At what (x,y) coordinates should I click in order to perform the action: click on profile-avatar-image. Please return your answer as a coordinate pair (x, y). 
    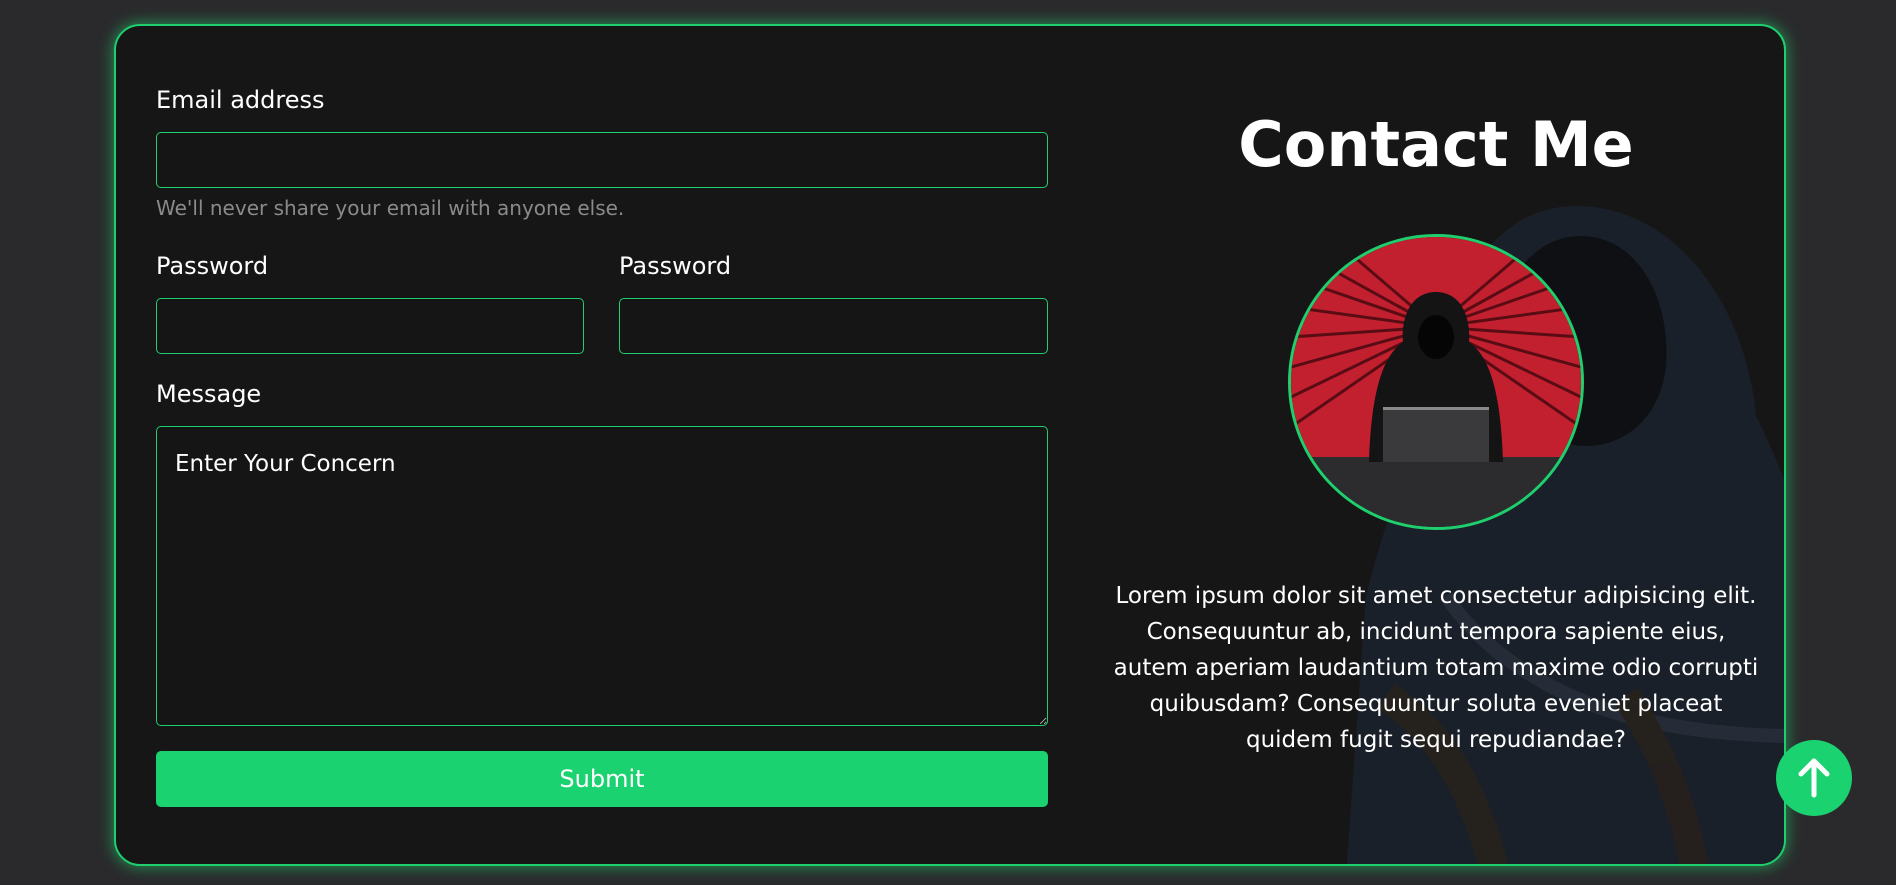
    Looking at the image, I should click on (1436, 382).